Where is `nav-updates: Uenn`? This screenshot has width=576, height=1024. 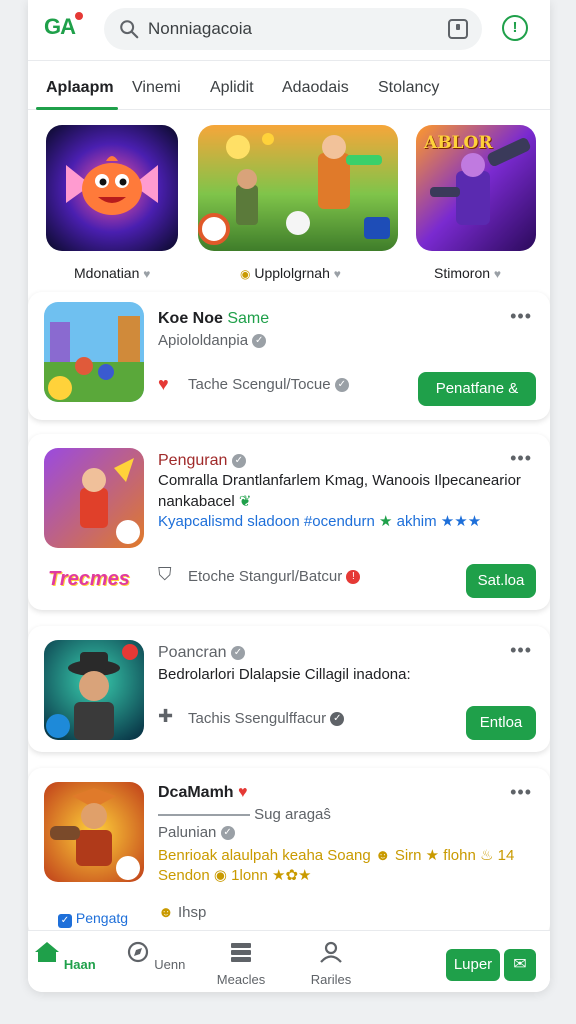
nav-updates: Uenn is located at coordinates (155, 956).